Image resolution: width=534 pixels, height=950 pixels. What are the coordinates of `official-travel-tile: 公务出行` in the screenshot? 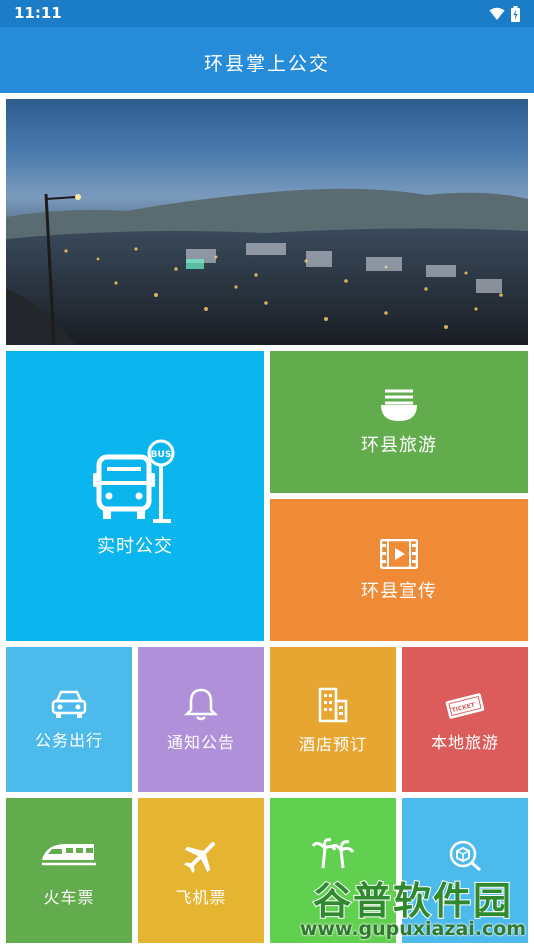 It's located at (69, 719).